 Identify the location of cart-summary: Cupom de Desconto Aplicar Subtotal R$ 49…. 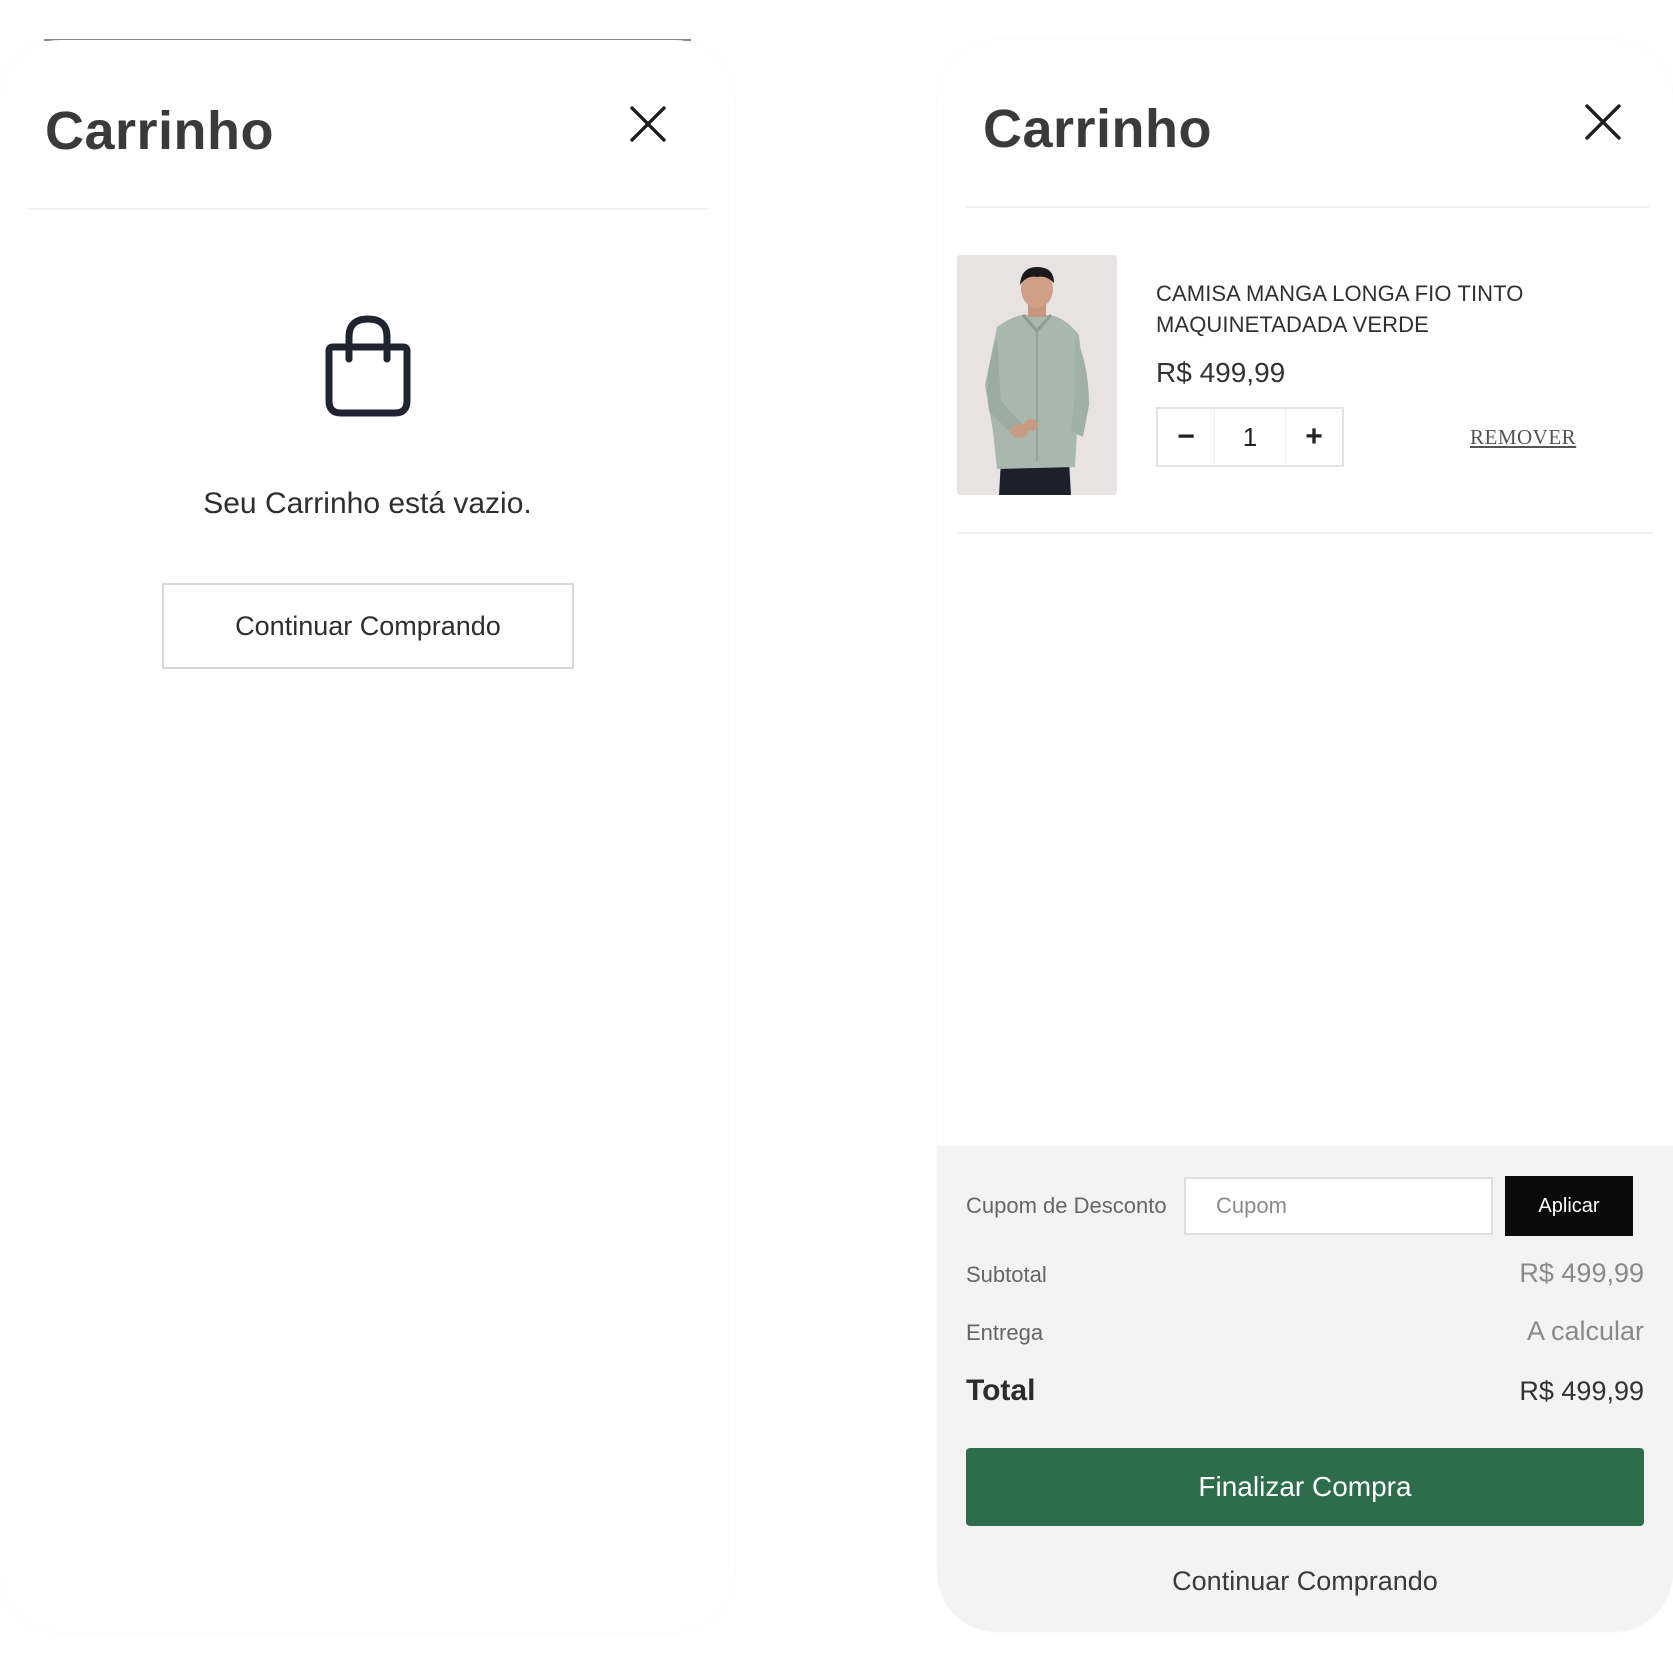
(1305, 1389).